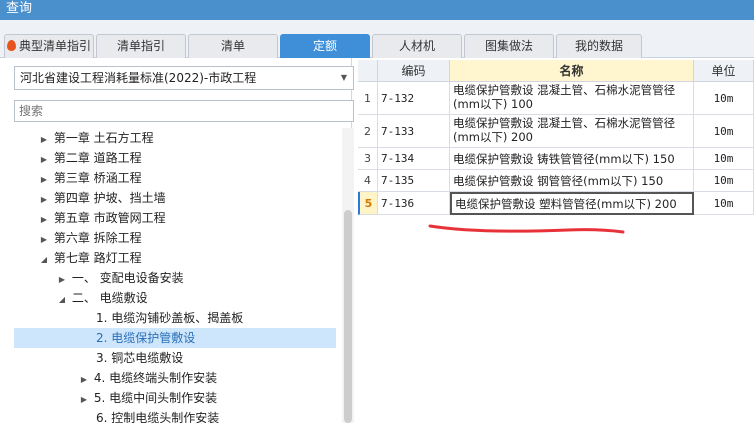 The width and height of the screenshot is (754, 423). What do you see at coordinates (97, 238) in the screenshot?
I see `tree-node-label: 第六章 拆除工程` at bounding box center [97, 238].